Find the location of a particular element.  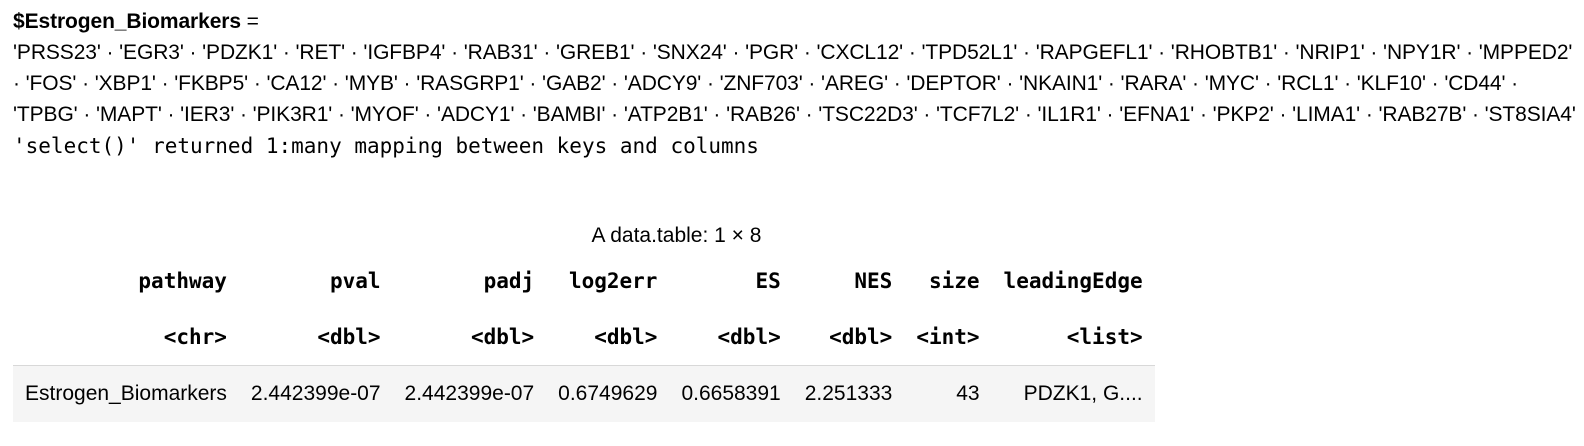

gene-list-item: 'PGR' is located at coordinates (772, 52).